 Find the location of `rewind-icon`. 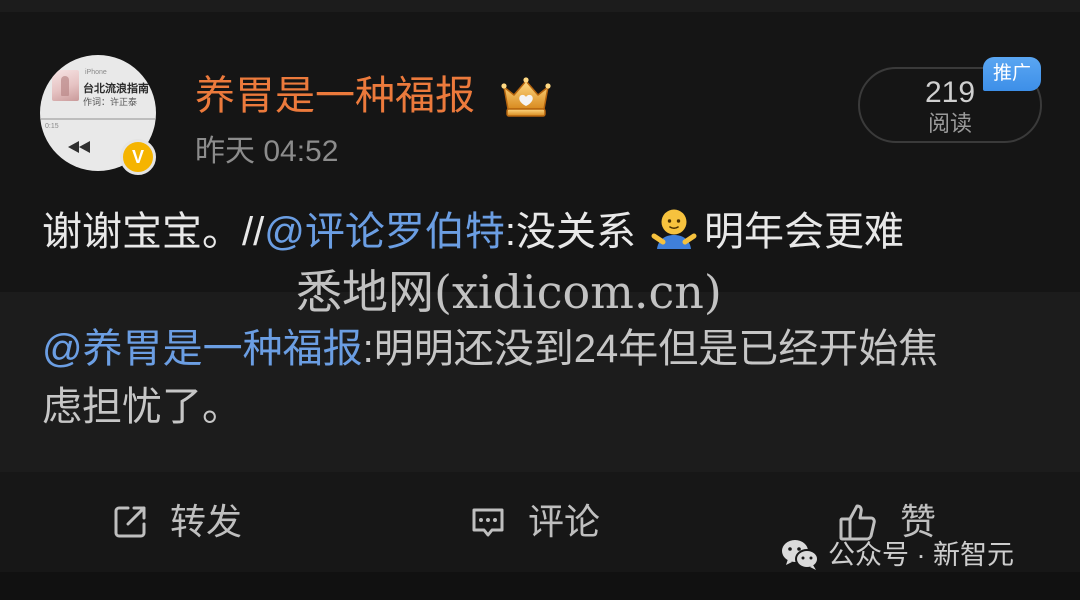

rewind-icon is located at coordinates (79, 147).